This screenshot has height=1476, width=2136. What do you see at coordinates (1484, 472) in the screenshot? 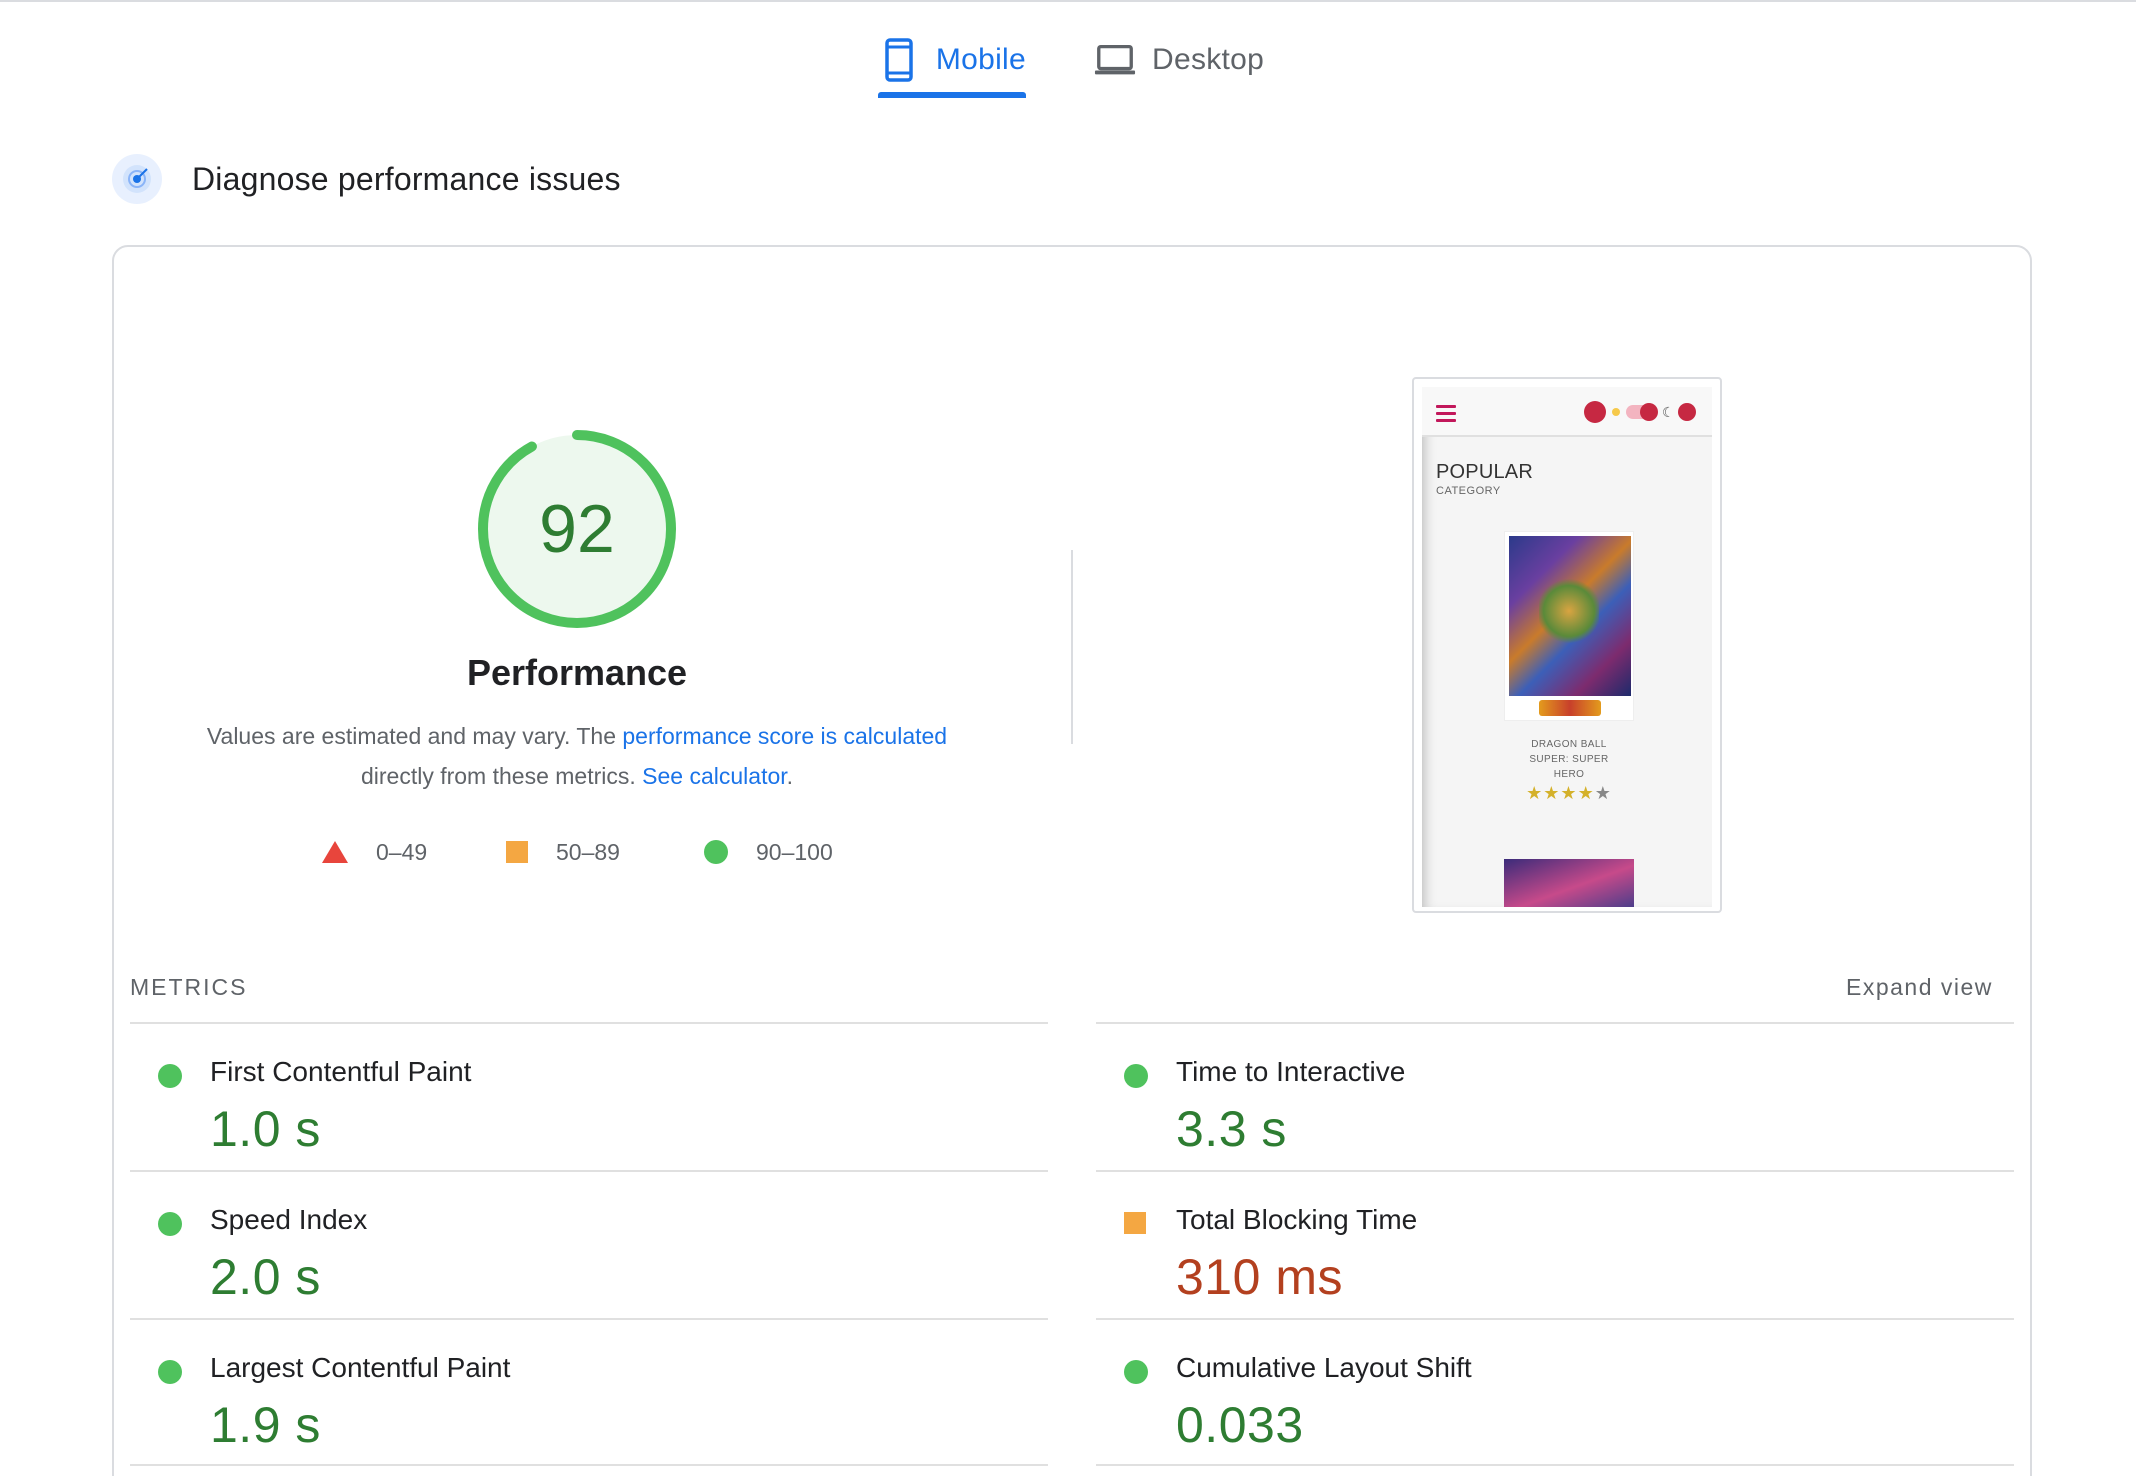
I see `screenshot-heading: POPULAR` at bounding box center [1484, 472].